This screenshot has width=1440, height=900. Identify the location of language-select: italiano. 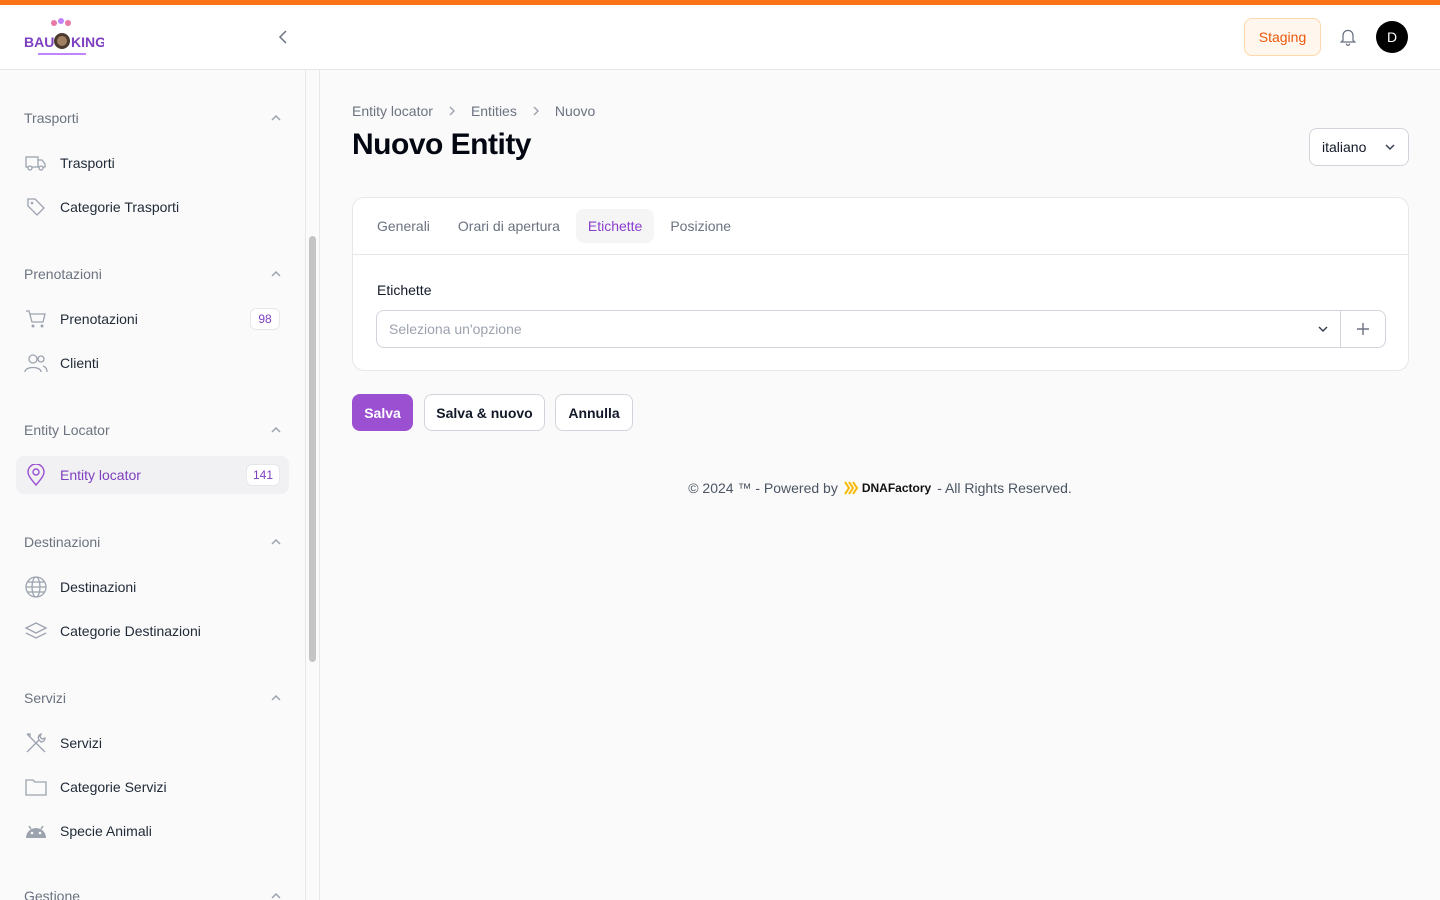
(1359, 147).